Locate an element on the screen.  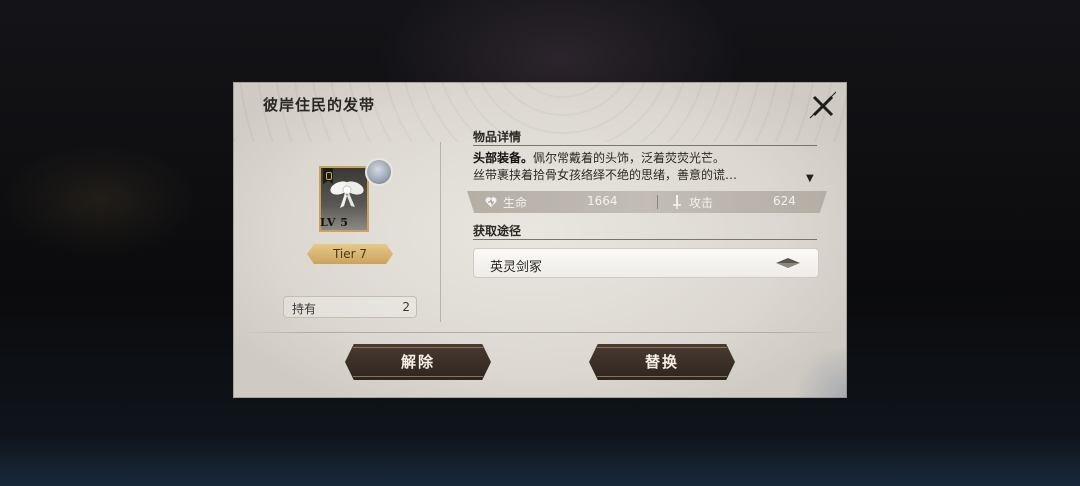
source-header: 获取途径 is located at coordinates (497, 231).